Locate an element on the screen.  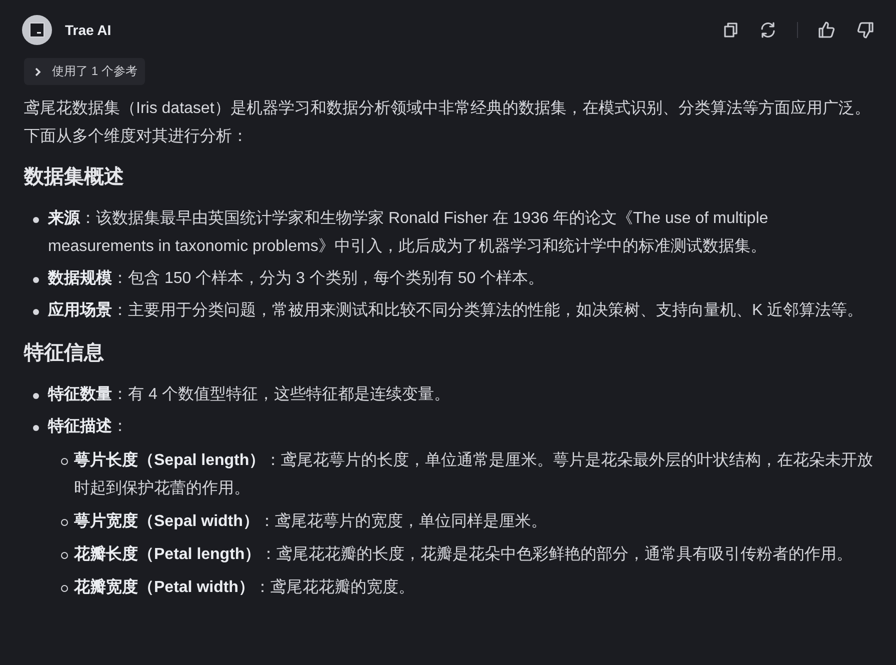
refresh-icon is located at coordinates (768, 30).